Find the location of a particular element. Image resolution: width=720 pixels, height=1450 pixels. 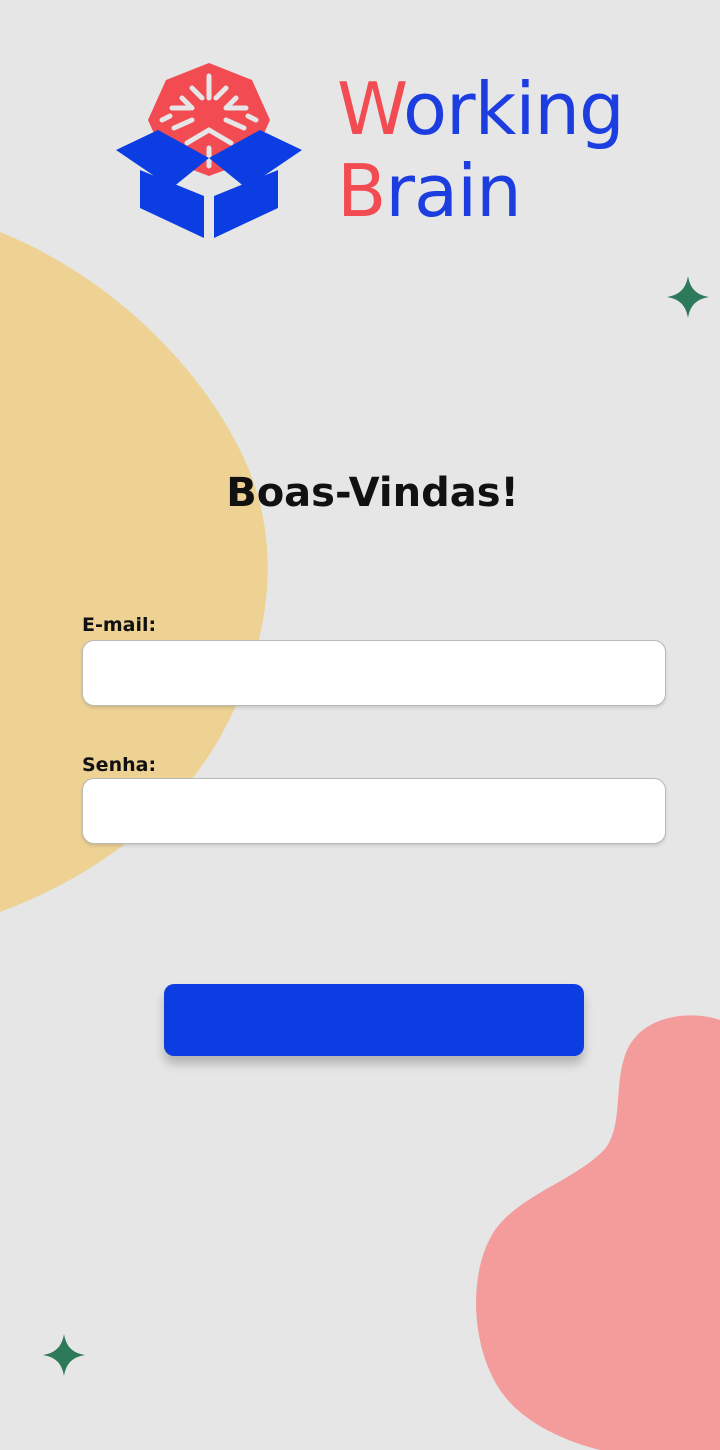

brand-initial-w: W is located at coordinates (370, 109).